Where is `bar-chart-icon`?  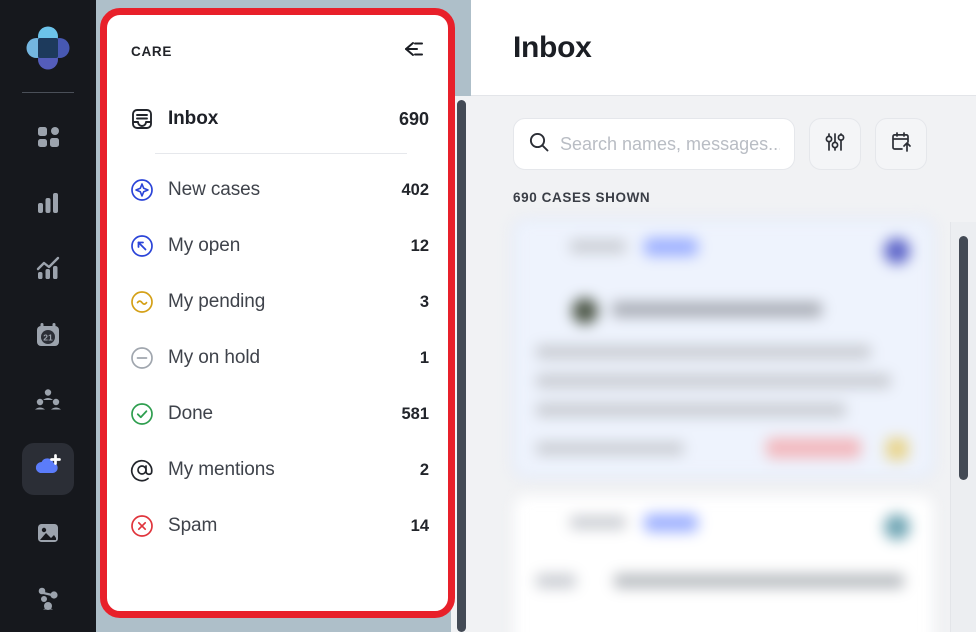 bar-chart-icon is located at coordinates (48, 205).